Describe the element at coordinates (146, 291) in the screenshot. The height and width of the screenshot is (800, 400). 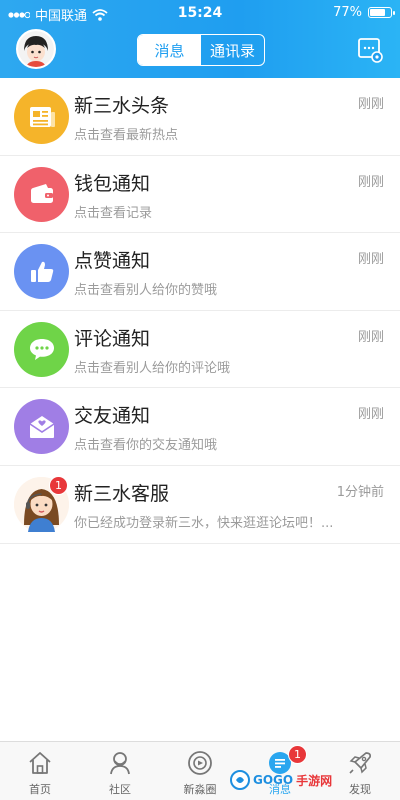
I see `item-subtitle: 点击查看别人给你的赞哦` at that location.